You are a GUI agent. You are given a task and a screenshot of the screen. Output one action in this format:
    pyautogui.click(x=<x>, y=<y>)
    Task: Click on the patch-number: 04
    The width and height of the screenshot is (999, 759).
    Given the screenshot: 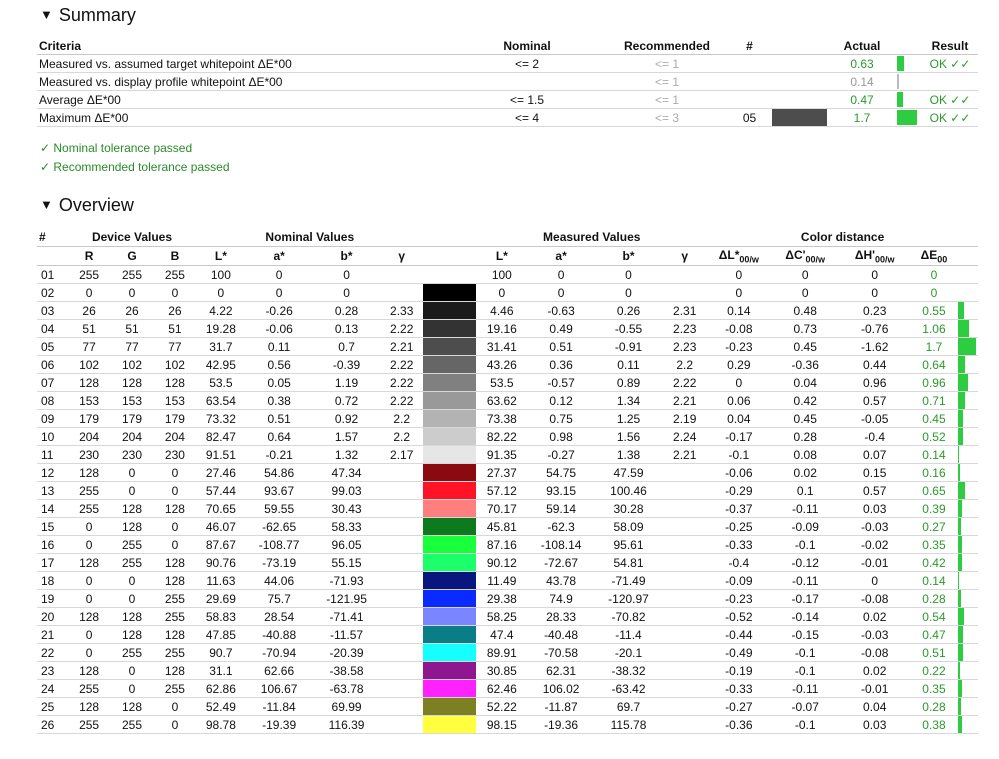 What is the action you would take?
    pyautogui.click(x=52, y=328)
    